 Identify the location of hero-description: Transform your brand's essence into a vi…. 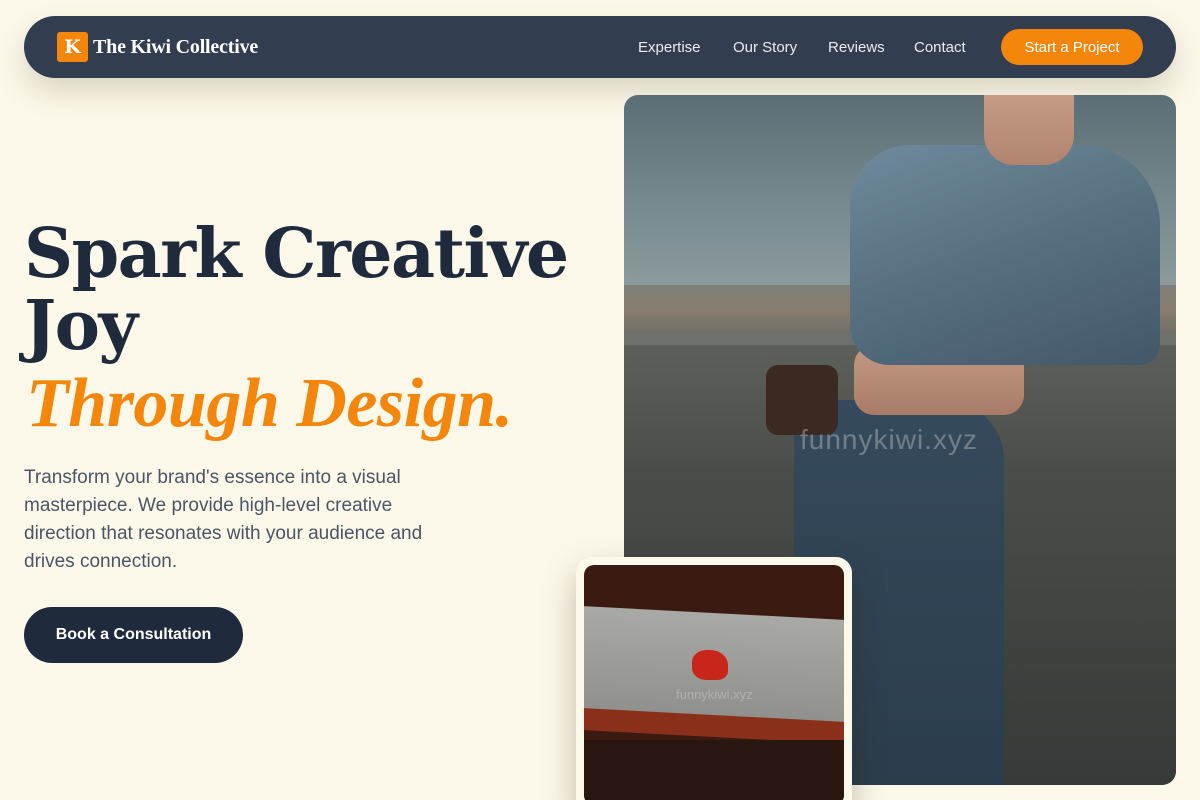
(223, 519).